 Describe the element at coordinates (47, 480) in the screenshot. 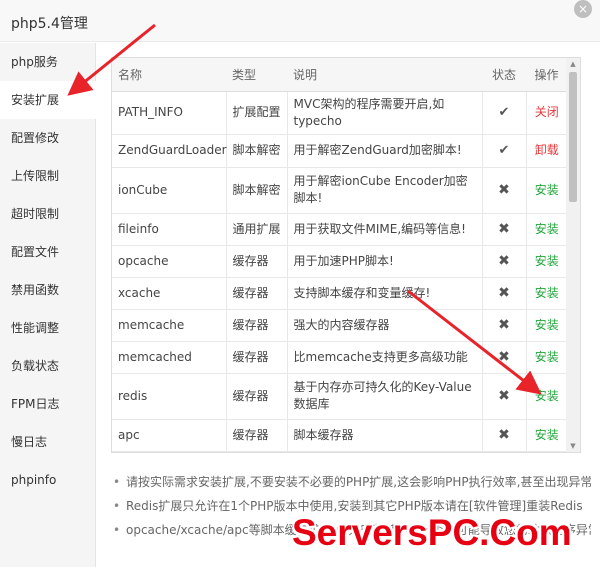

I see `sidebar-item-phpinfo: phpinfo` at that location.